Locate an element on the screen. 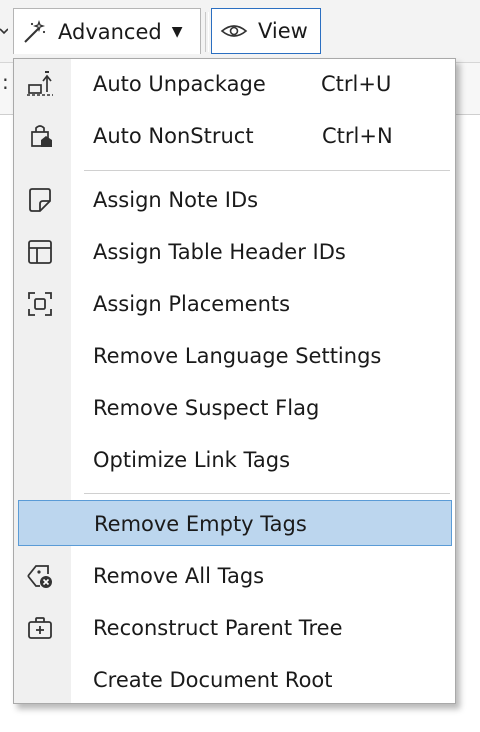  menu-item-auto-unpackage: Auto Unpackage Ctrl+U is located at coordinates (235, 84).